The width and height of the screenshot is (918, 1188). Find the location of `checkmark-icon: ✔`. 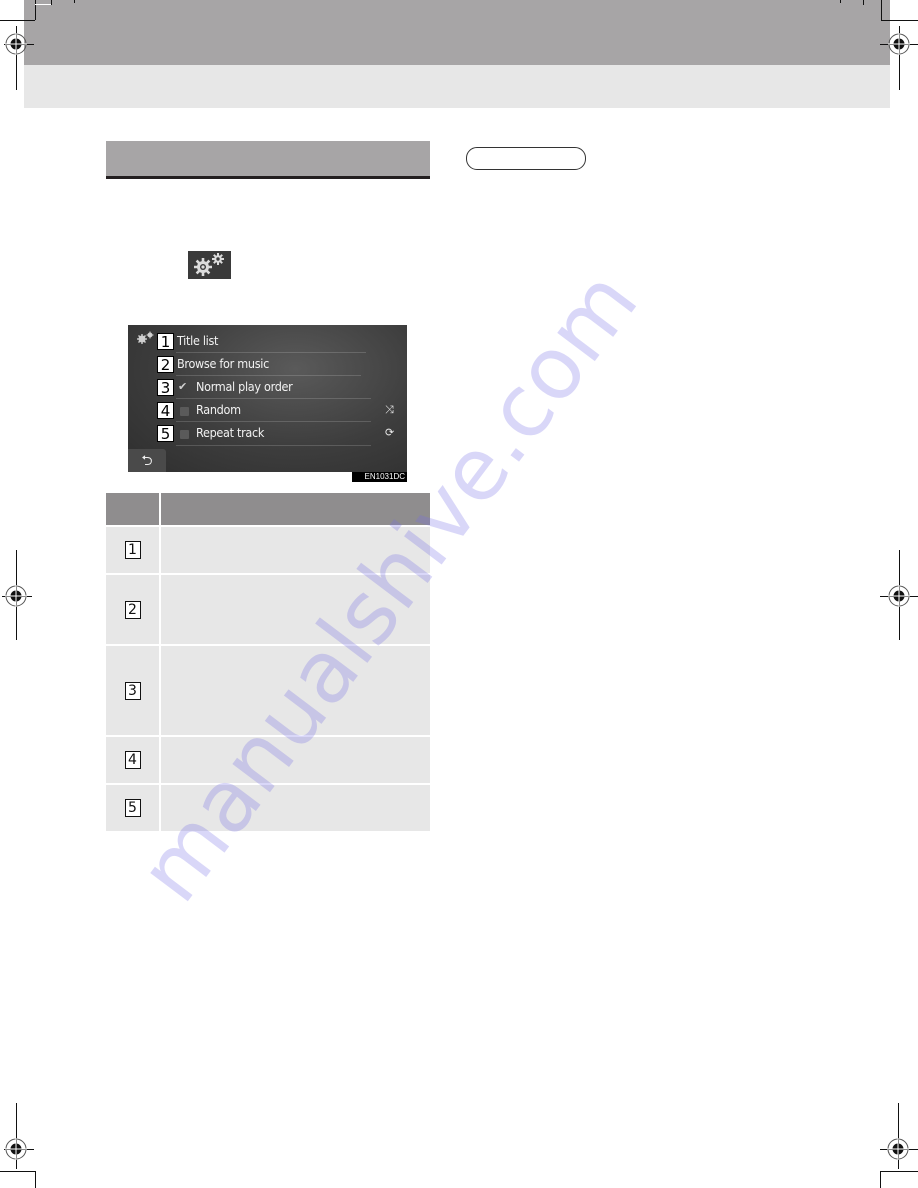

checkmark-icon: ✔ is located at coordinates (183, 387).